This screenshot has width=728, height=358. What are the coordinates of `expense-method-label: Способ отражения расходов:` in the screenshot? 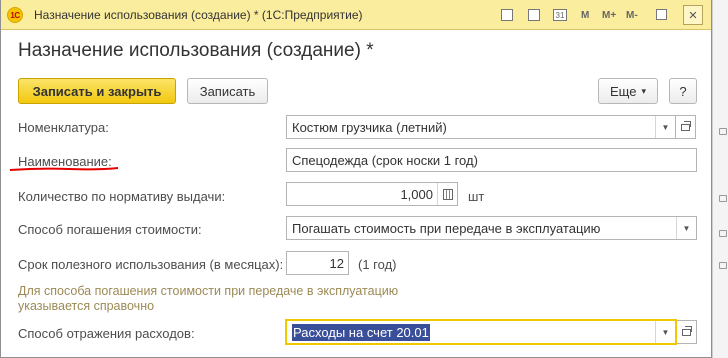 It's located at (106, 333).